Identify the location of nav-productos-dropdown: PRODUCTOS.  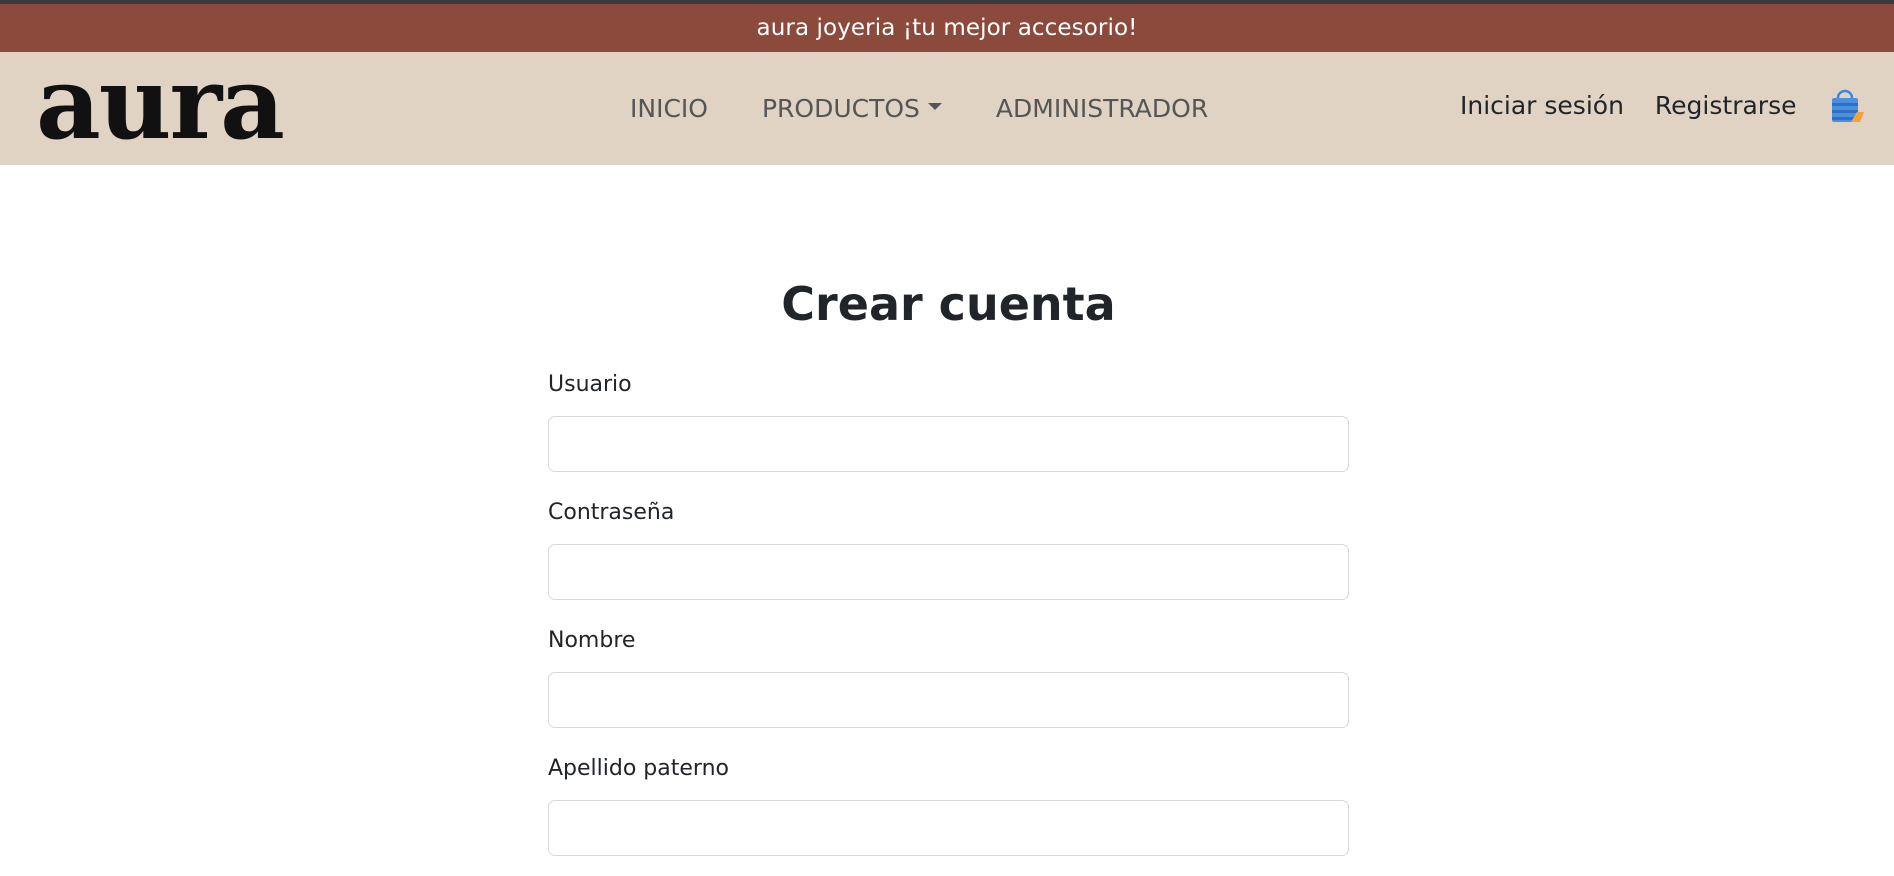
(852, 108).